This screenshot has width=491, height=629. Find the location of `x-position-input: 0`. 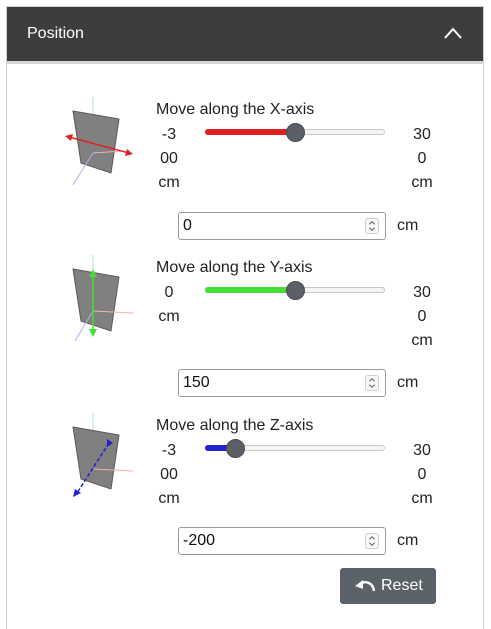

x-position-input: 0 is located at coordinates (282, 226).